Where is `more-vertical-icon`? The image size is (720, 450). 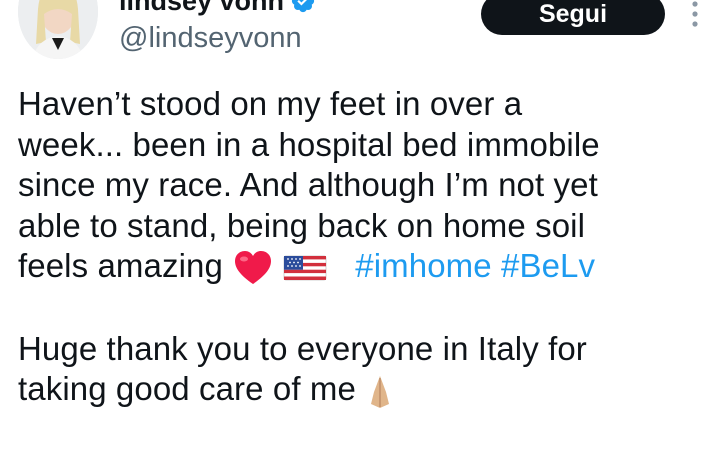 more-vertical-icon is located at coordinates (695, 14).